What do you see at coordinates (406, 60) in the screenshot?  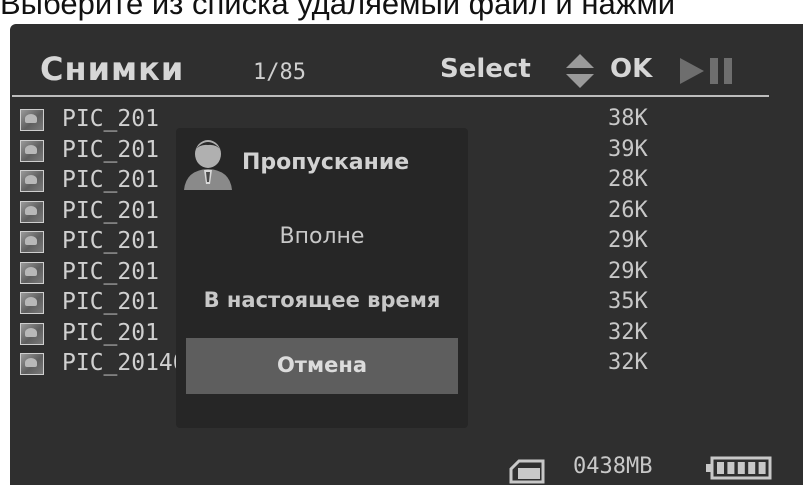 I see `header-bar: Снимки 1/85 Select OK` at bounding box center [406, 60].